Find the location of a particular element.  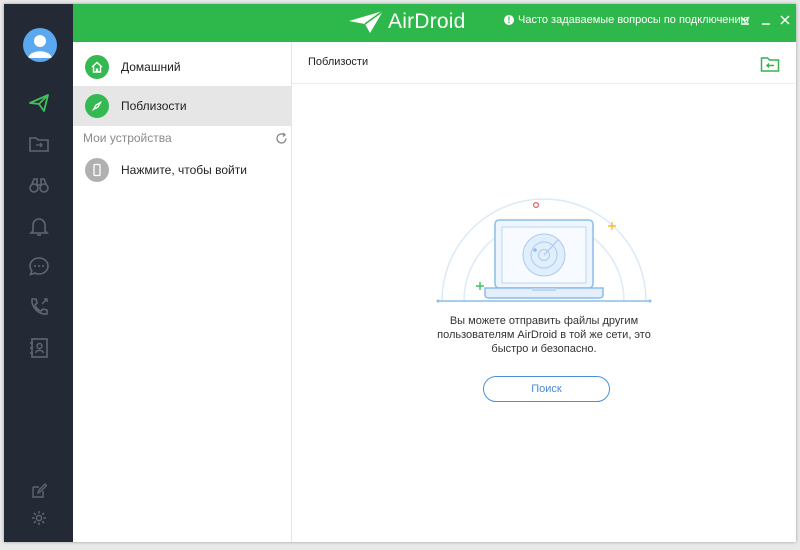

airdroid-logo: AirDroid is located at coordinates (406, 22).